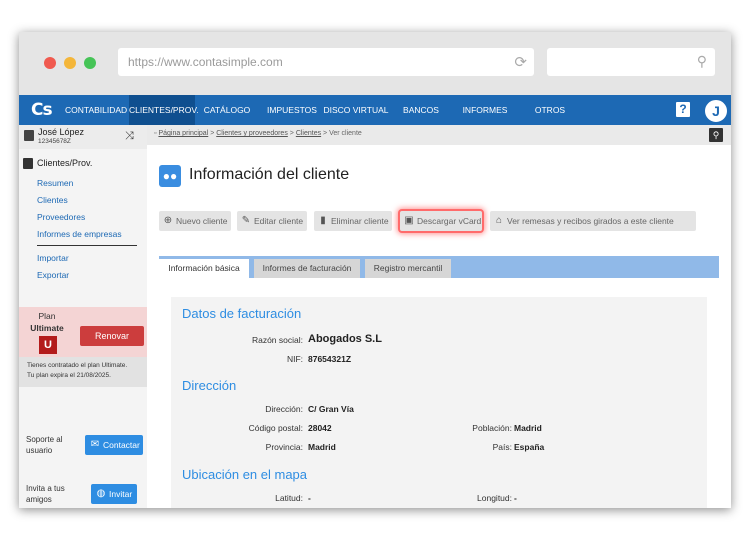  What do you see at coordinates (308, 133) in the screenshot?
I see `breadcrumb-clientes: Clientes` at bounding box center [308, 133].